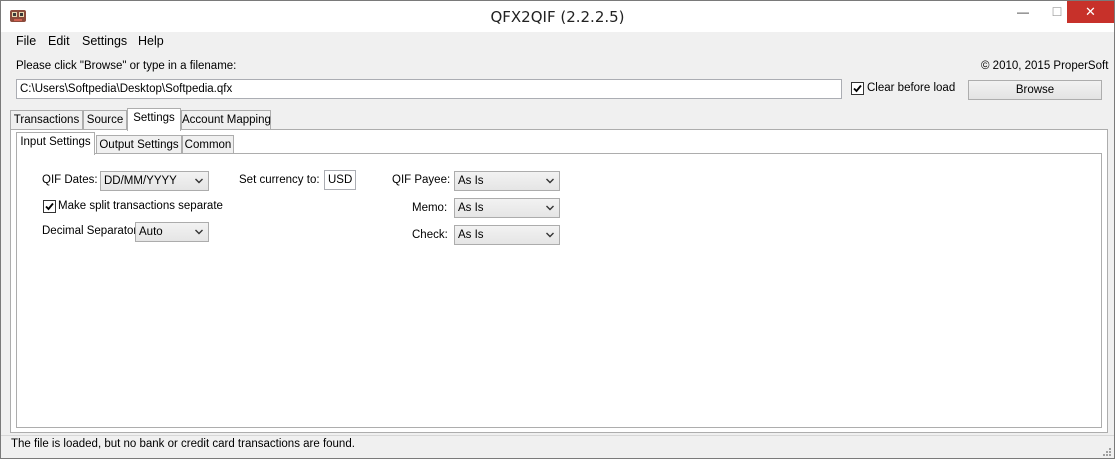 This screenshot has height=459, width=1115. Describe the element at coordinates (421, 180) in the screenshot. I see `qif-payee-label: QIF Payee:` at that location.